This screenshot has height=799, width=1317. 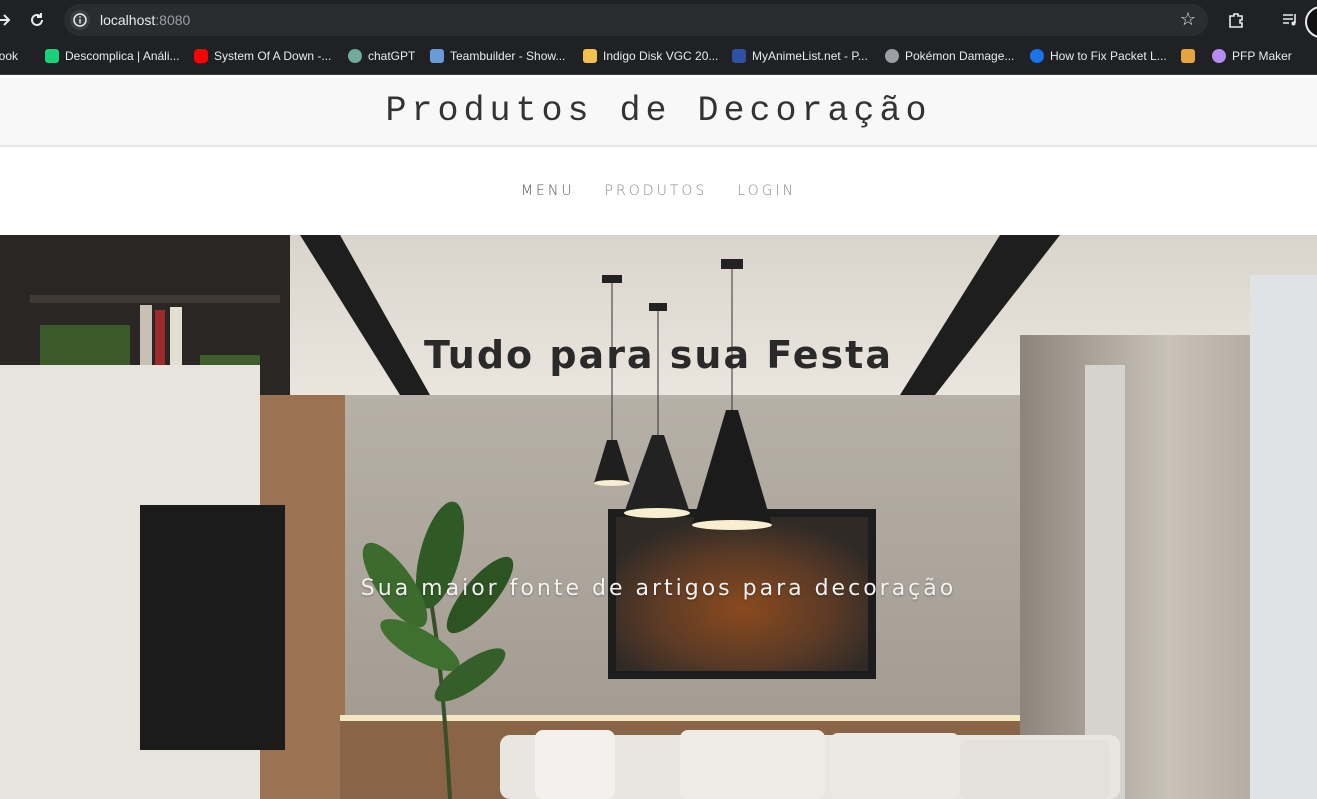 I want to click on address-bar: localhost:8080 ☆, so click(x=636, y=20).